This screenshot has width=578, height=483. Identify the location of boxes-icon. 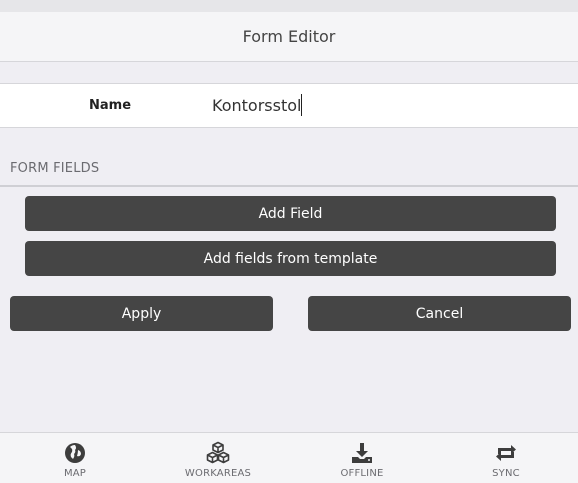
(218, 452).